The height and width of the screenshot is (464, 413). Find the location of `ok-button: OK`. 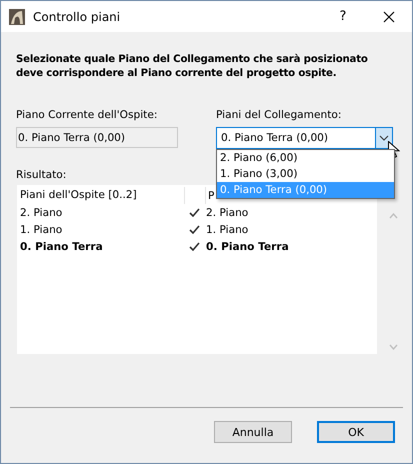

ok-button: OK is located at coordinates (356, 432).